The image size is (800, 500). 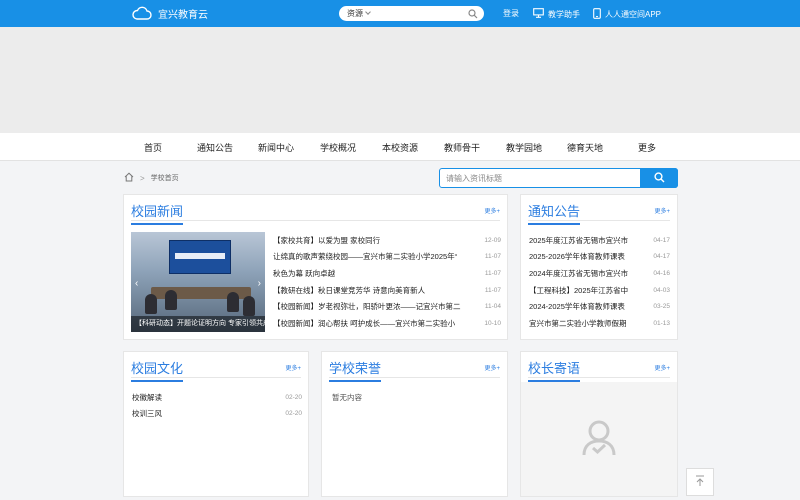 What do you see at coordinates (157, 370) in the screenshot?
I see `culture-title: 校园文化` at bounding box center [157, 370].